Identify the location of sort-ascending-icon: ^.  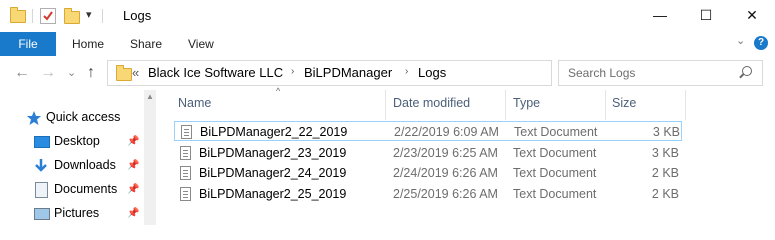
(278, 91).